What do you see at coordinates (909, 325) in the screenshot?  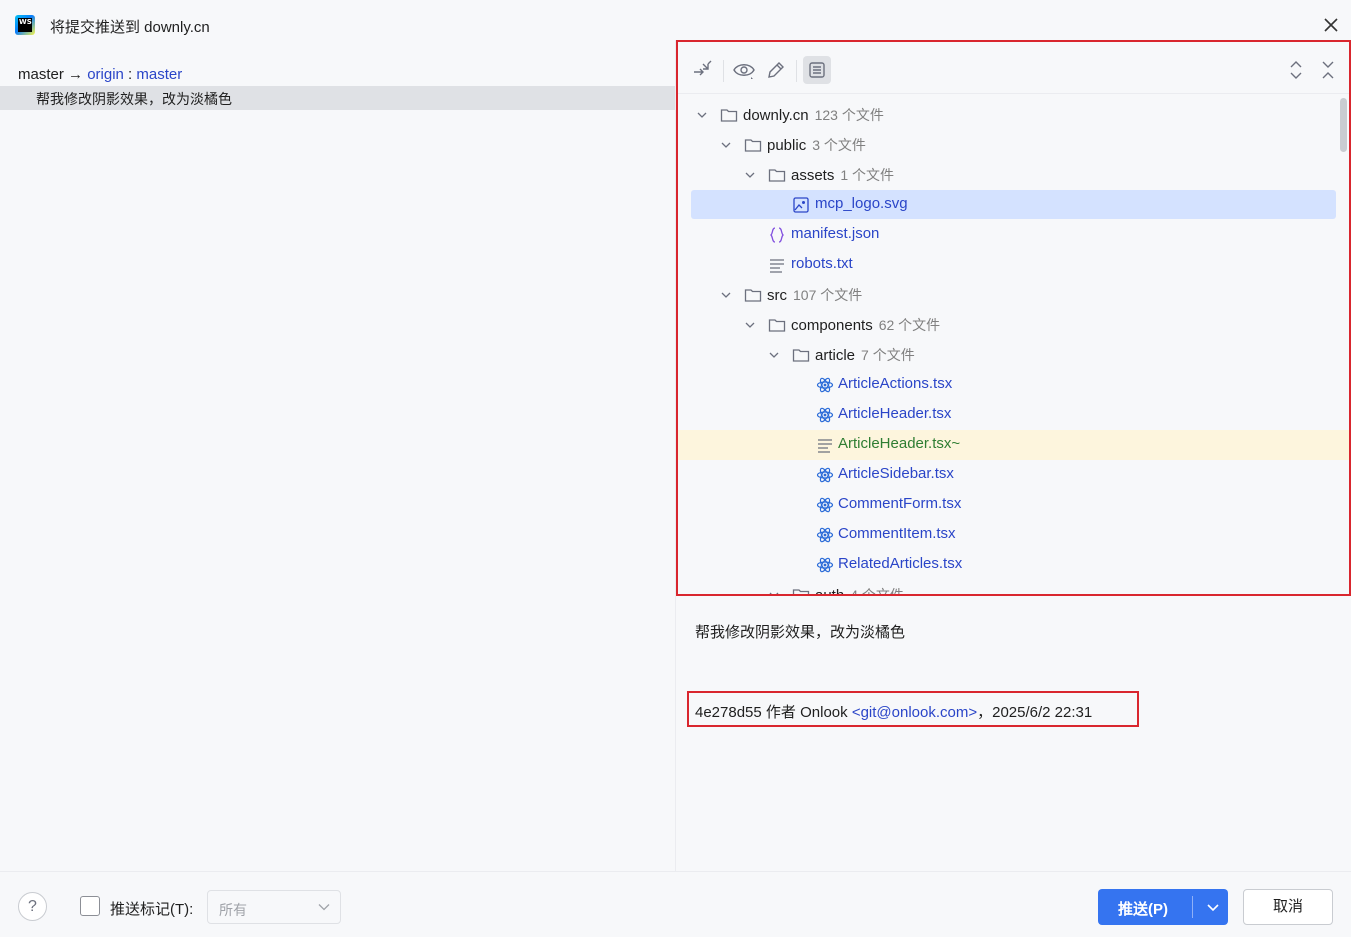 I see `file-count: 62 个文件` at bounding box center [909, 325].